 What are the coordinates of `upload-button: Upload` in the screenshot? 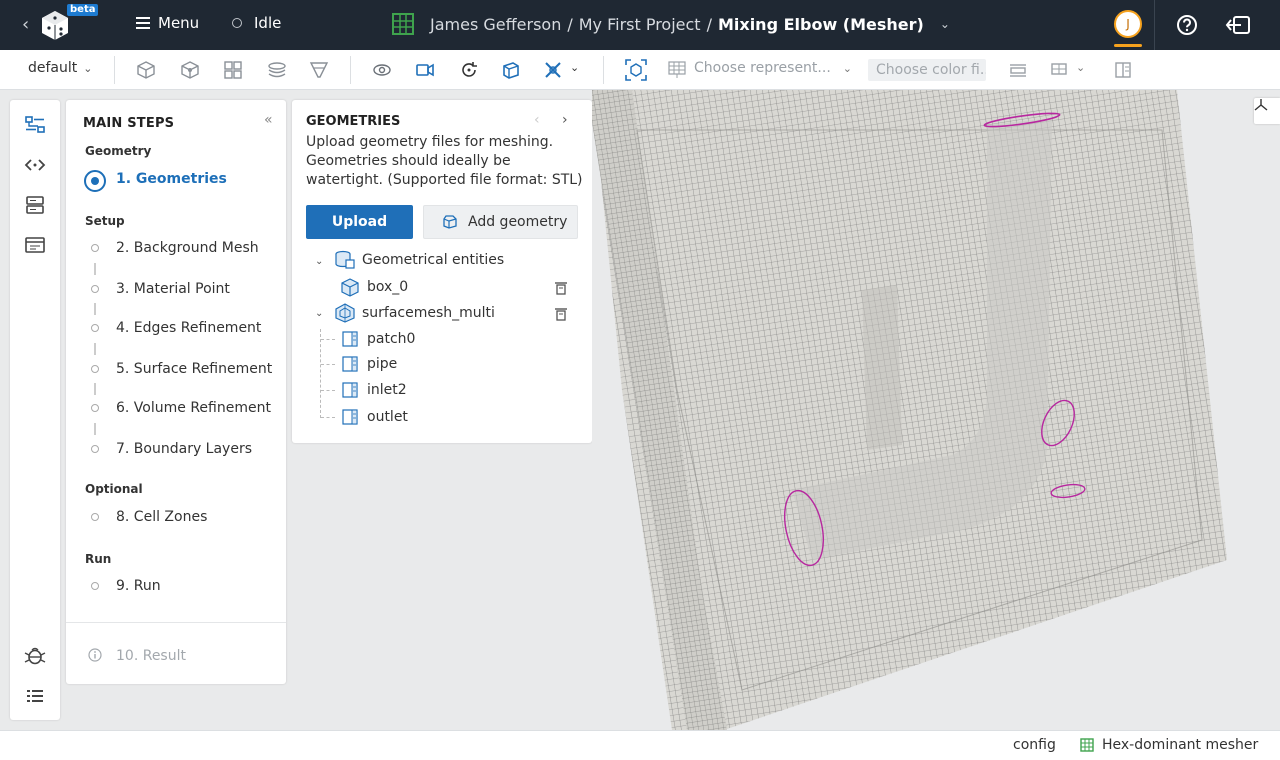 It's located at (359, 222).